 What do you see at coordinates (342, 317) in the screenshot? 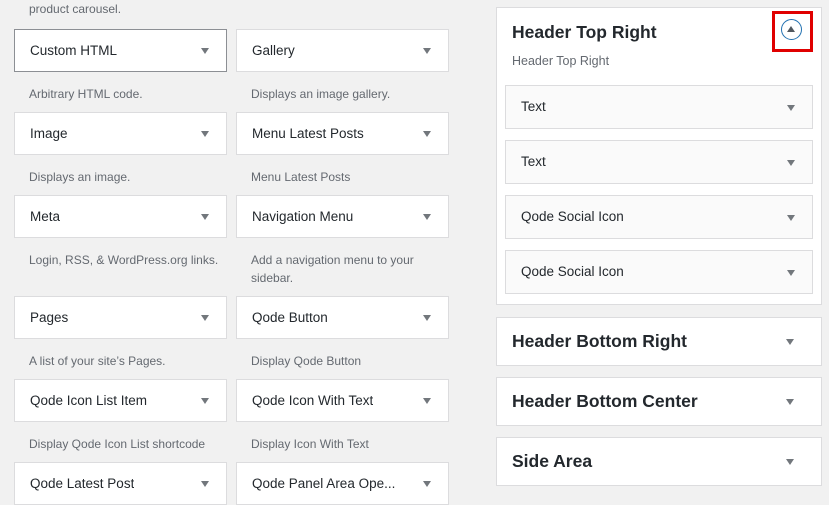
I see `widget-qode-button: Qode Button` at bounding box center [342, 317].